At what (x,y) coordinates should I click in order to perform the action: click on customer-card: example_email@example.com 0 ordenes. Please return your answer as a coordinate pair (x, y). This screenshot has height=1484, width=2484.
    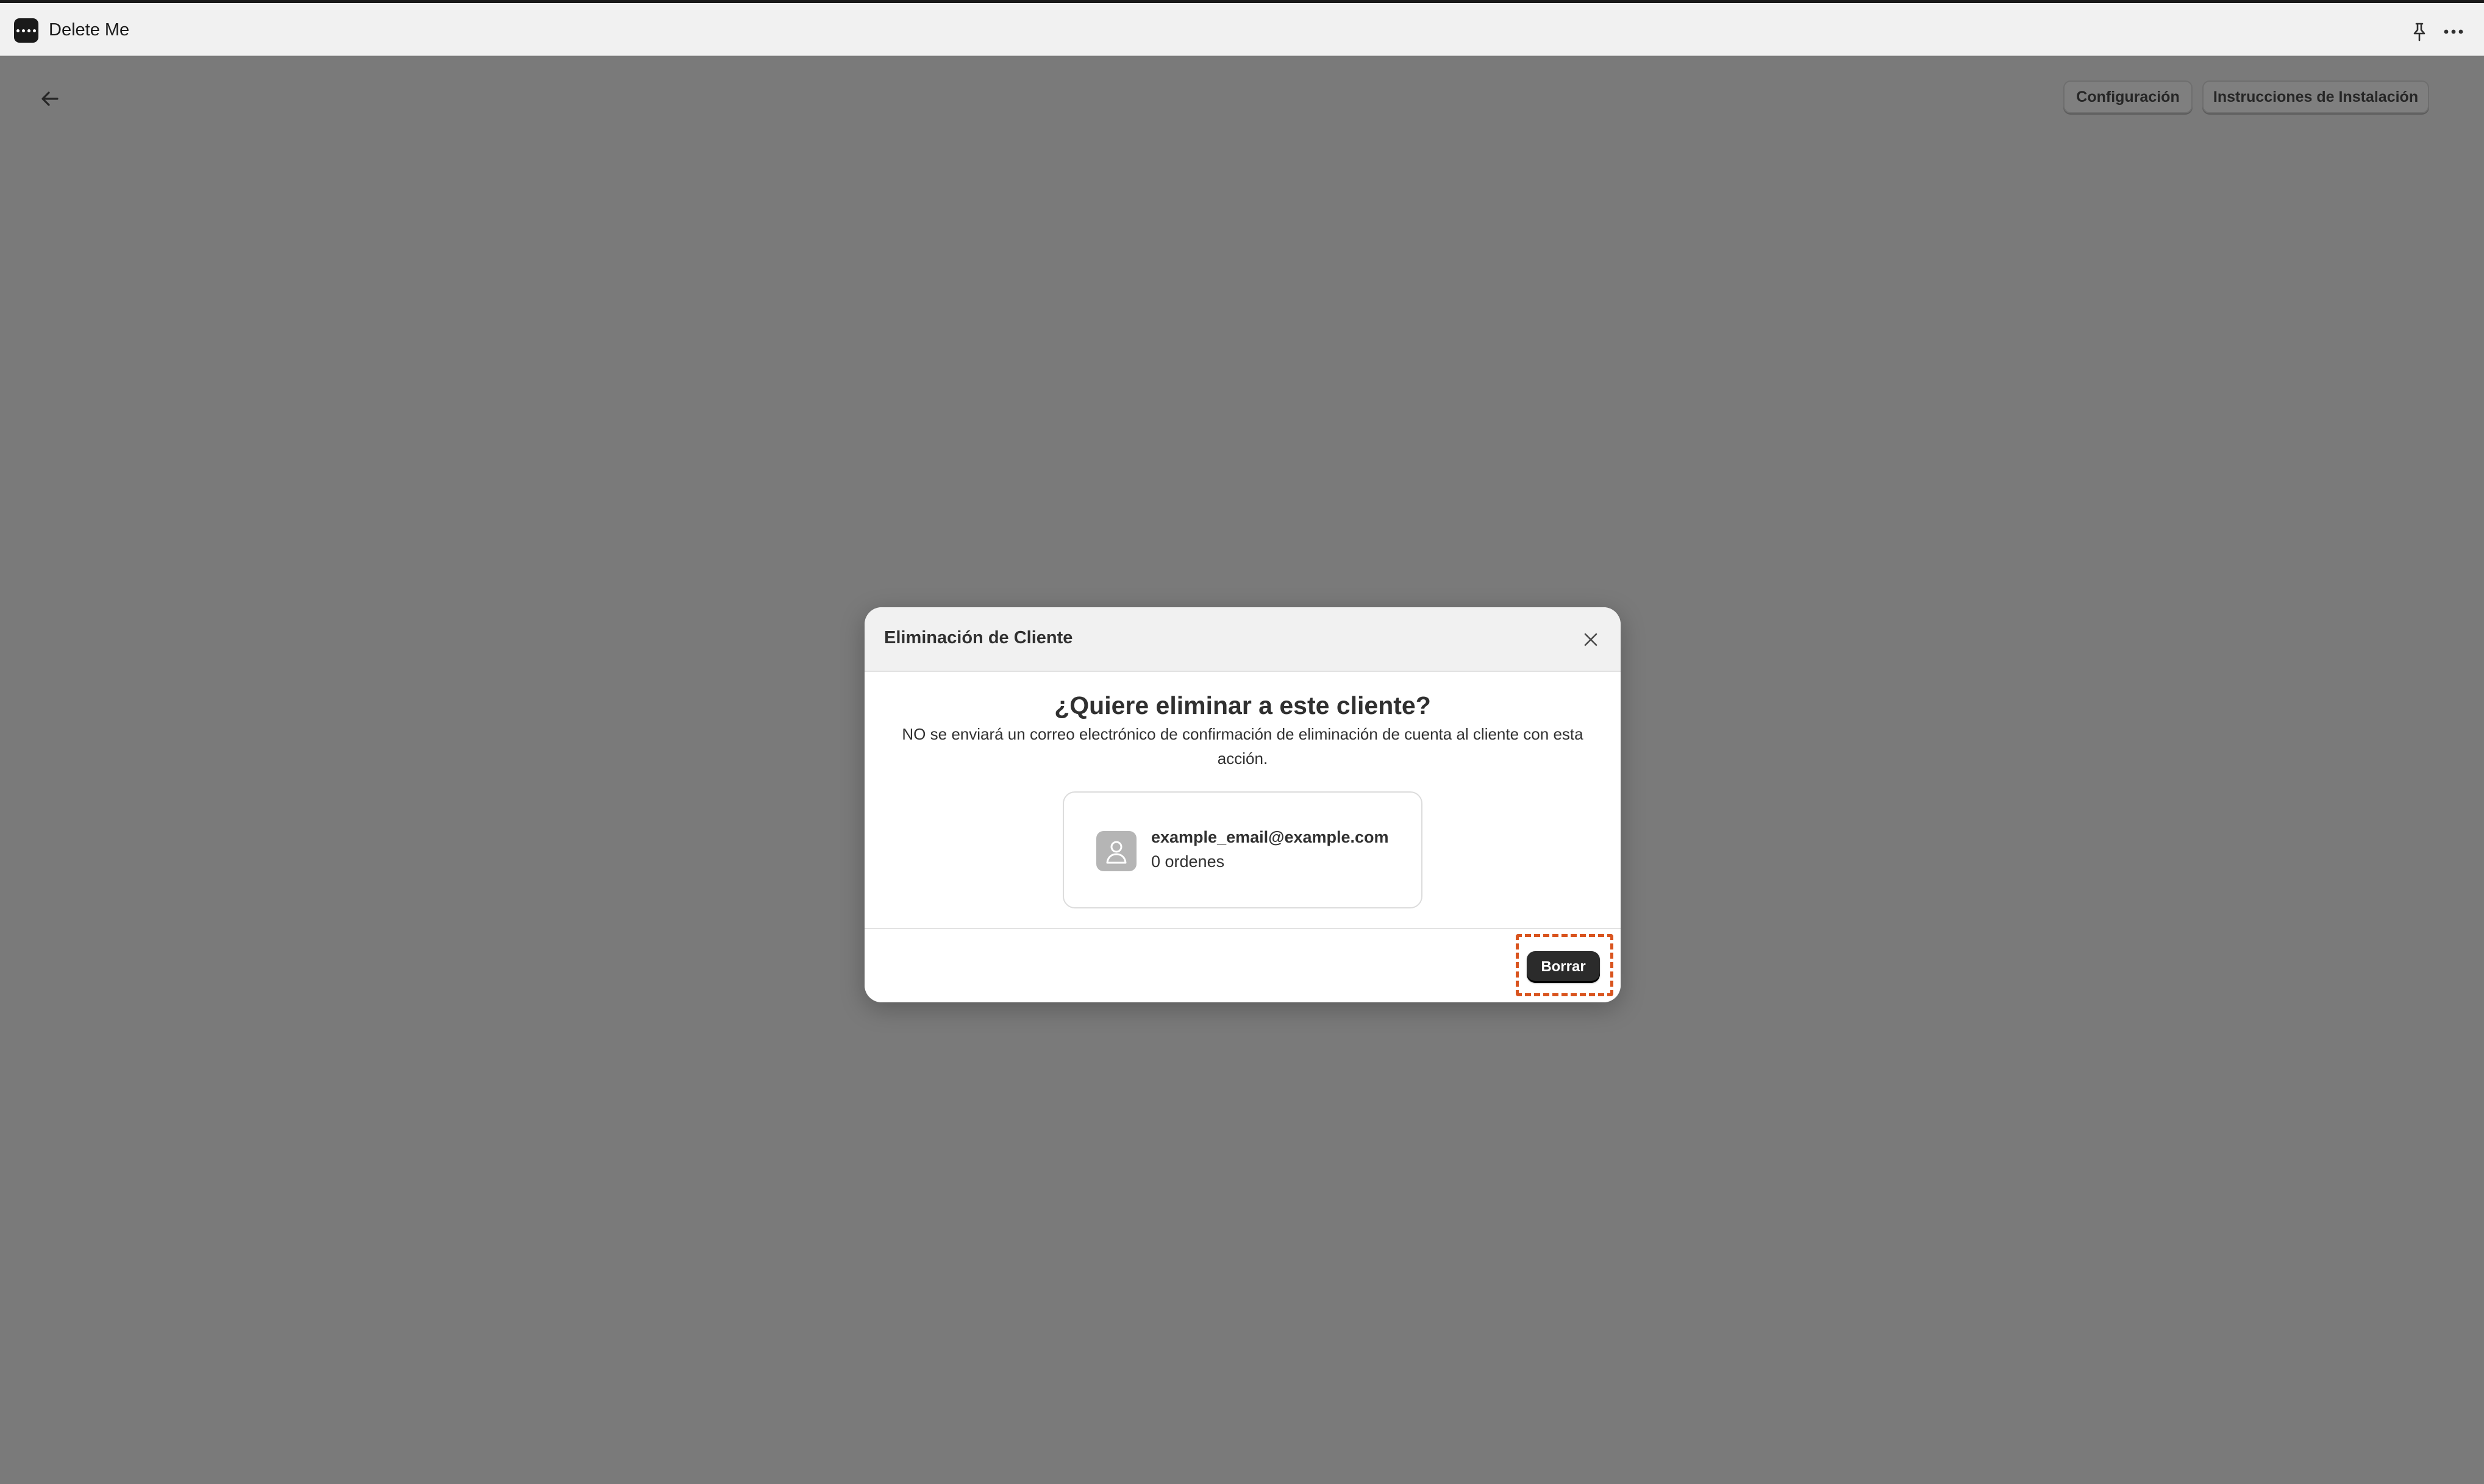
    Looking at the image, I should click on (1242, 849).